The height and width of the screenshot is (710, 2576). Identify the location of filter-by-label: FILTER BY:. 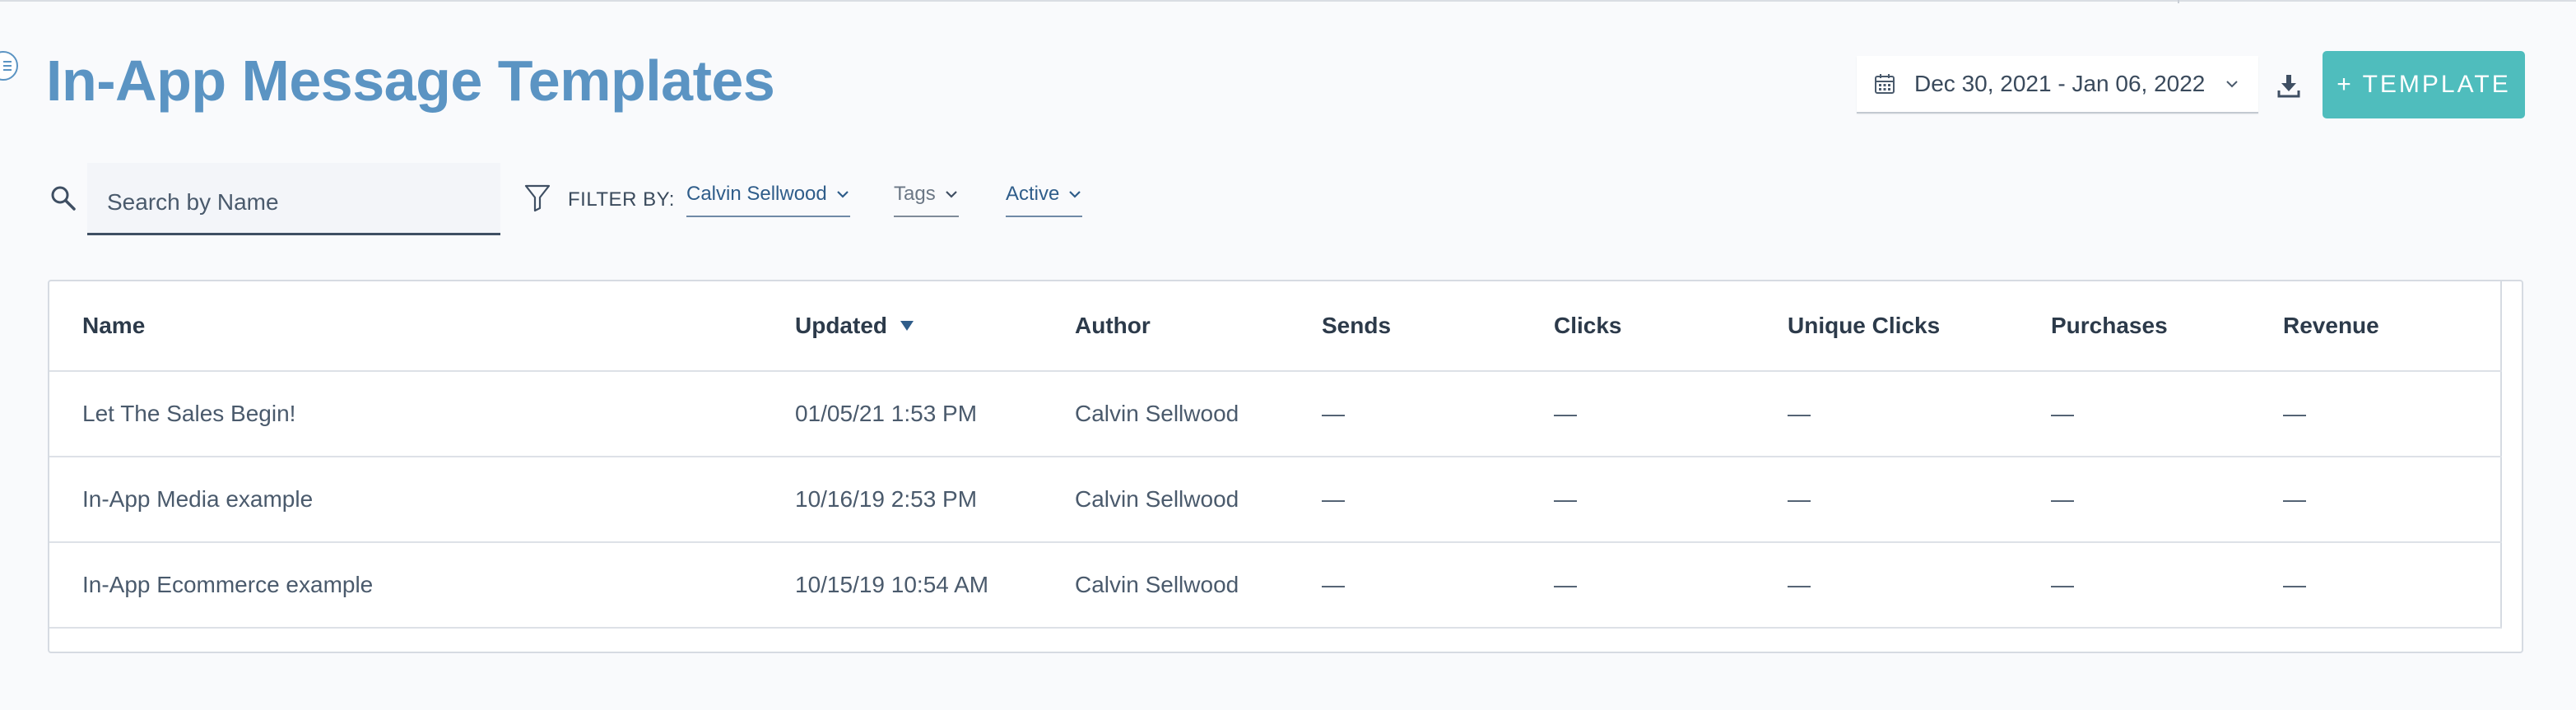
(621, 199).